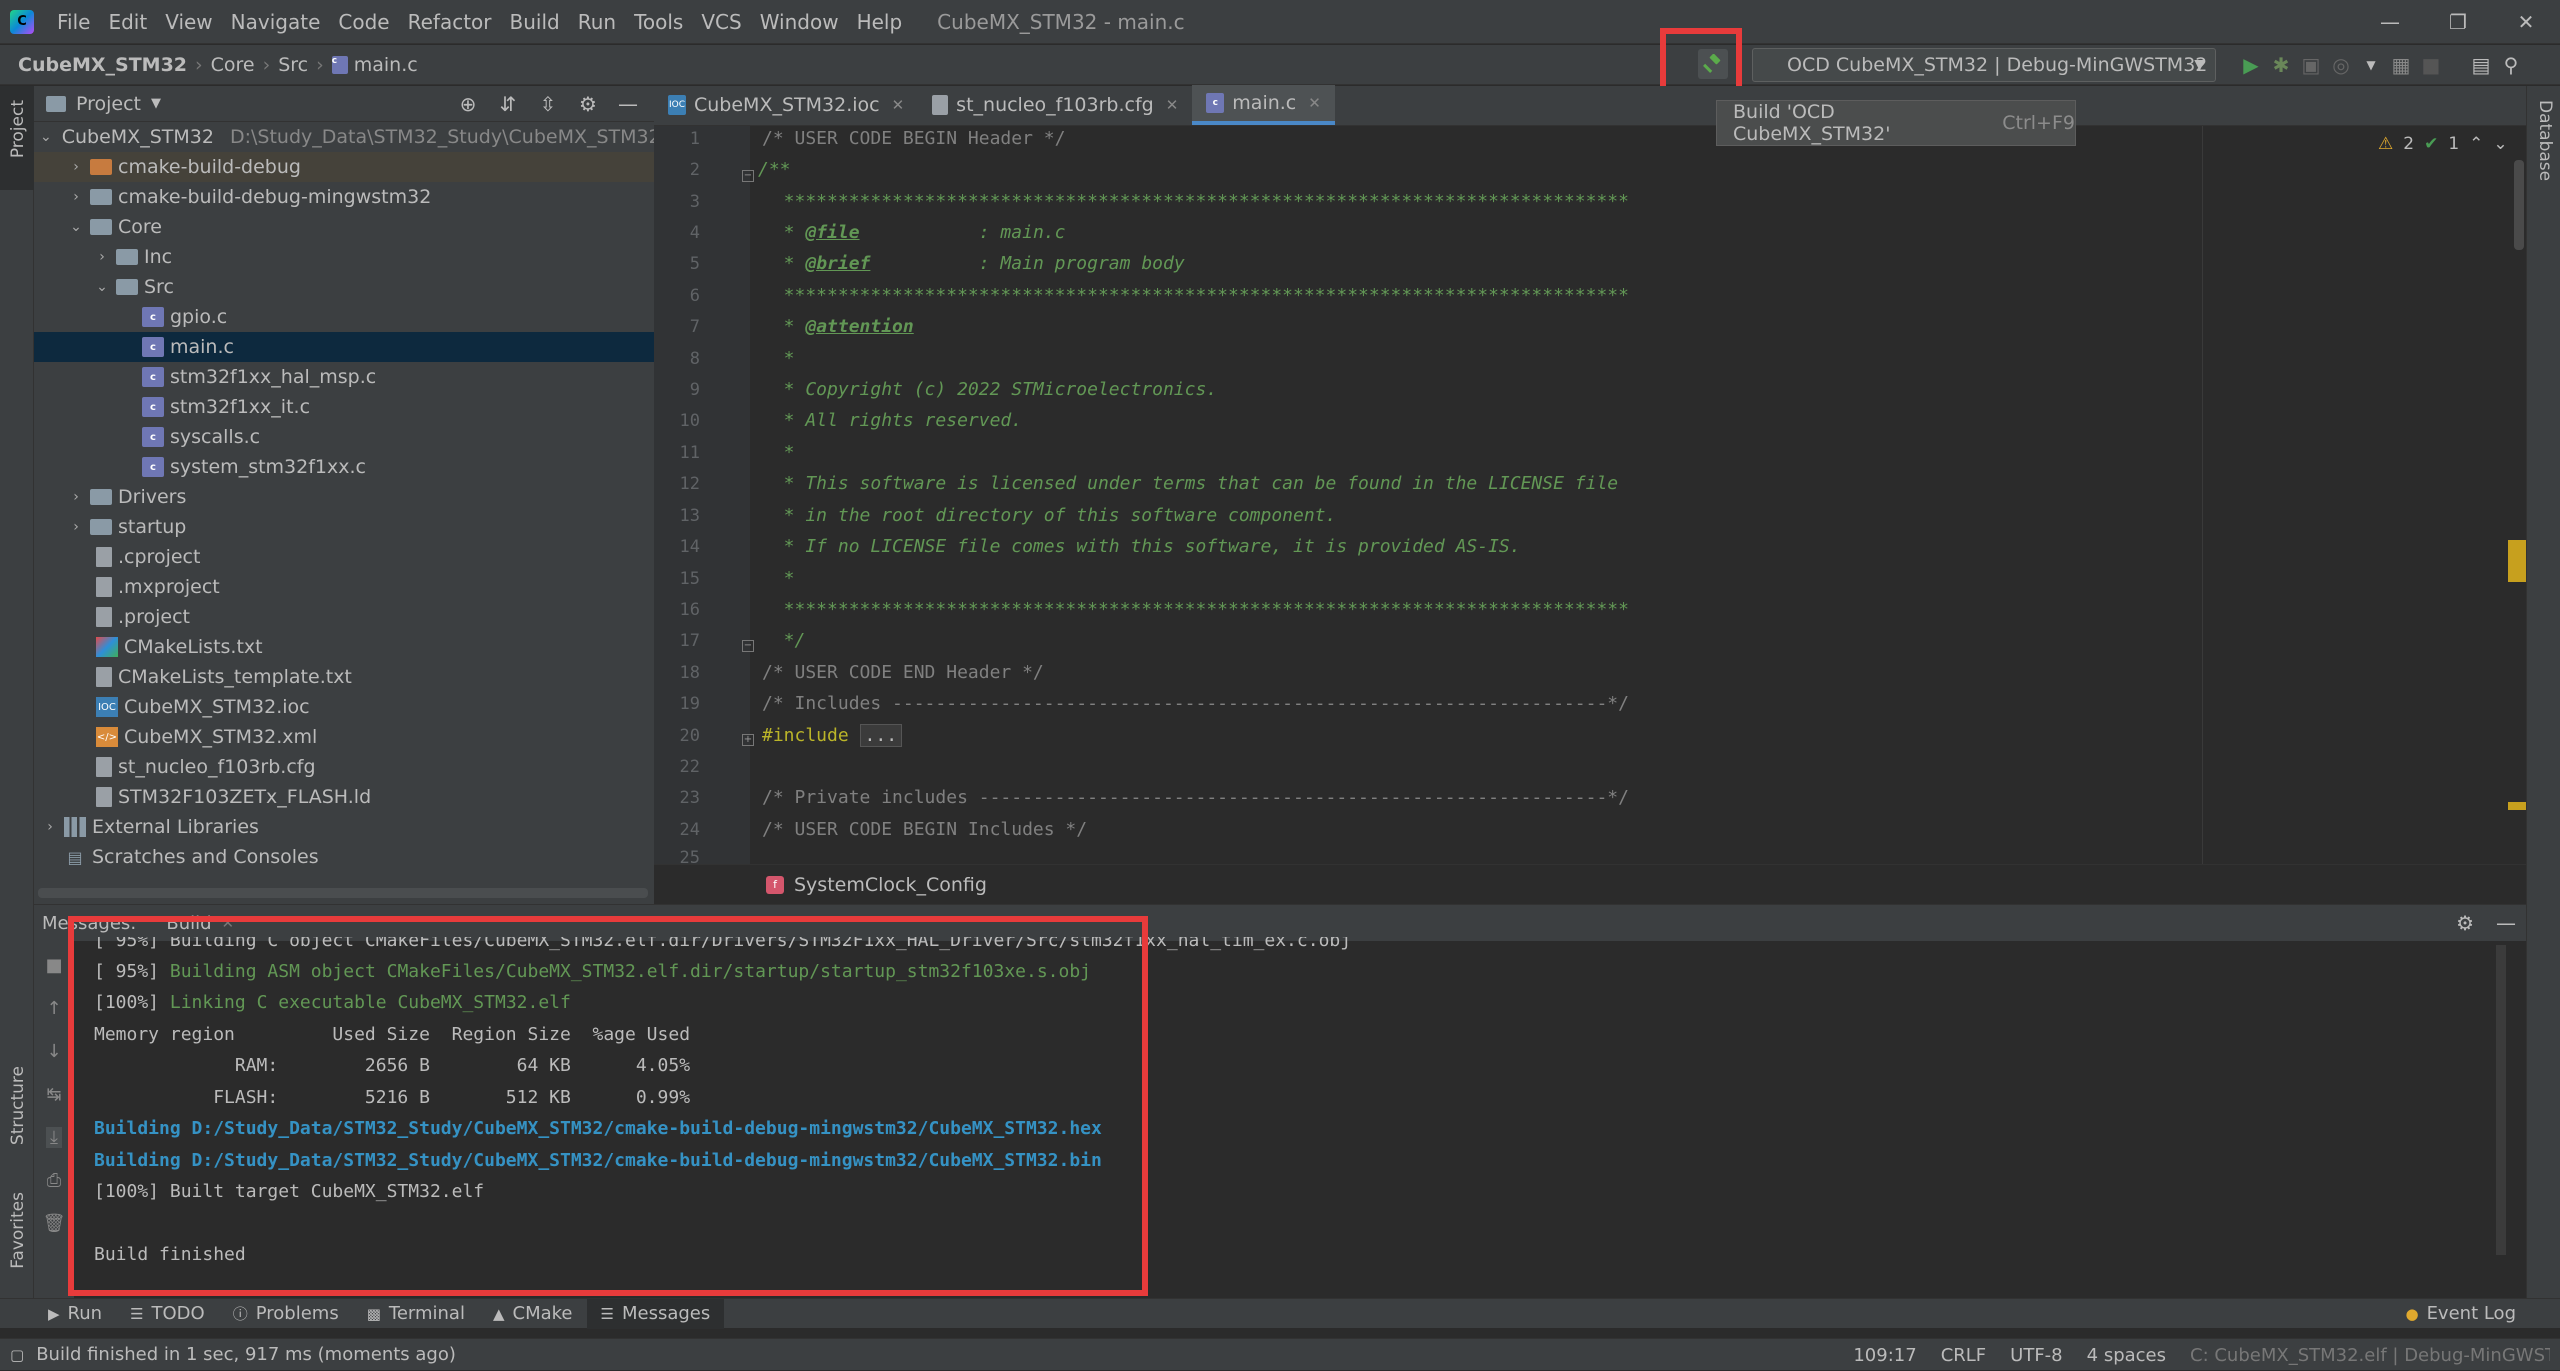  What do you see at coordinates (721, 22) in the screenshot?
I see `menu-vcs: VCS` at bounding box center [721, 22].